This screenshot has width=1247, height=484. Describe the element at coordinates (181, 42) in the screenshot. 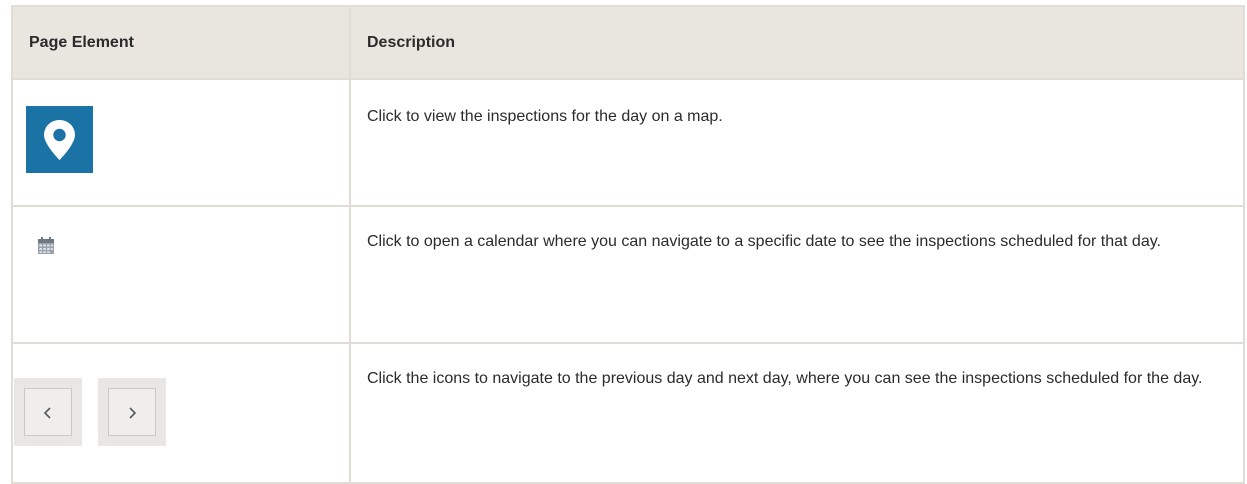

I see `header-page-element: Page Element` at that location.